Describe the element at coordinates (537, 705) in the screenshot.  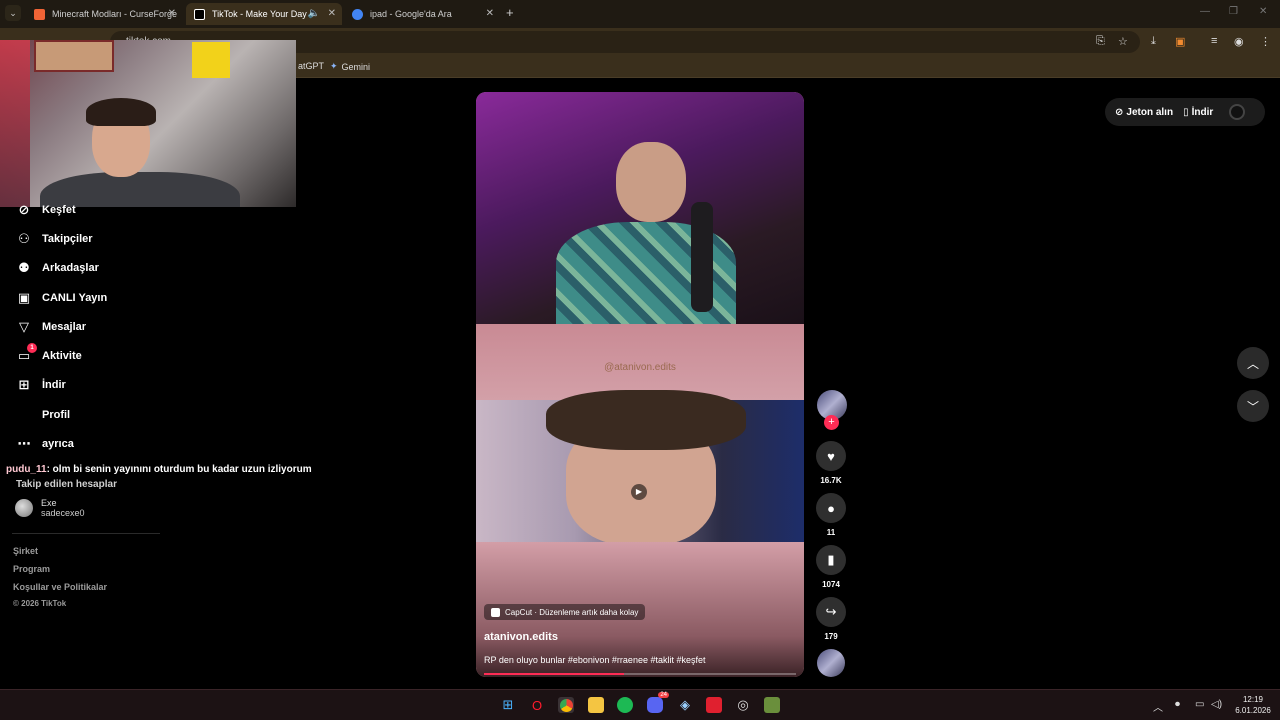
I see `opera-icon: O` at that location.